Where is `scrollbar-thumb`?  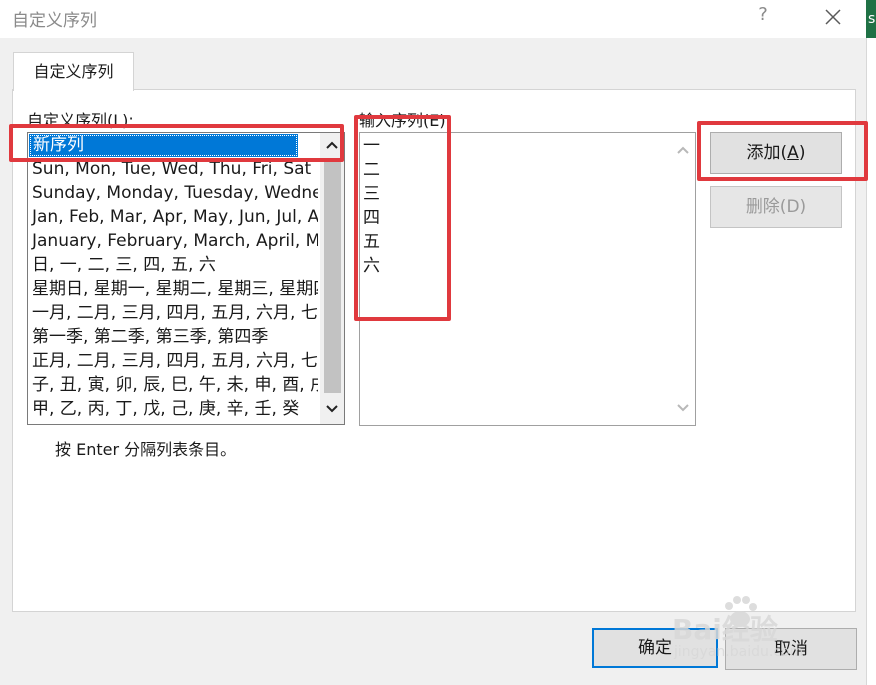
scrollbar-thumb is located at coordinates (332, 276).